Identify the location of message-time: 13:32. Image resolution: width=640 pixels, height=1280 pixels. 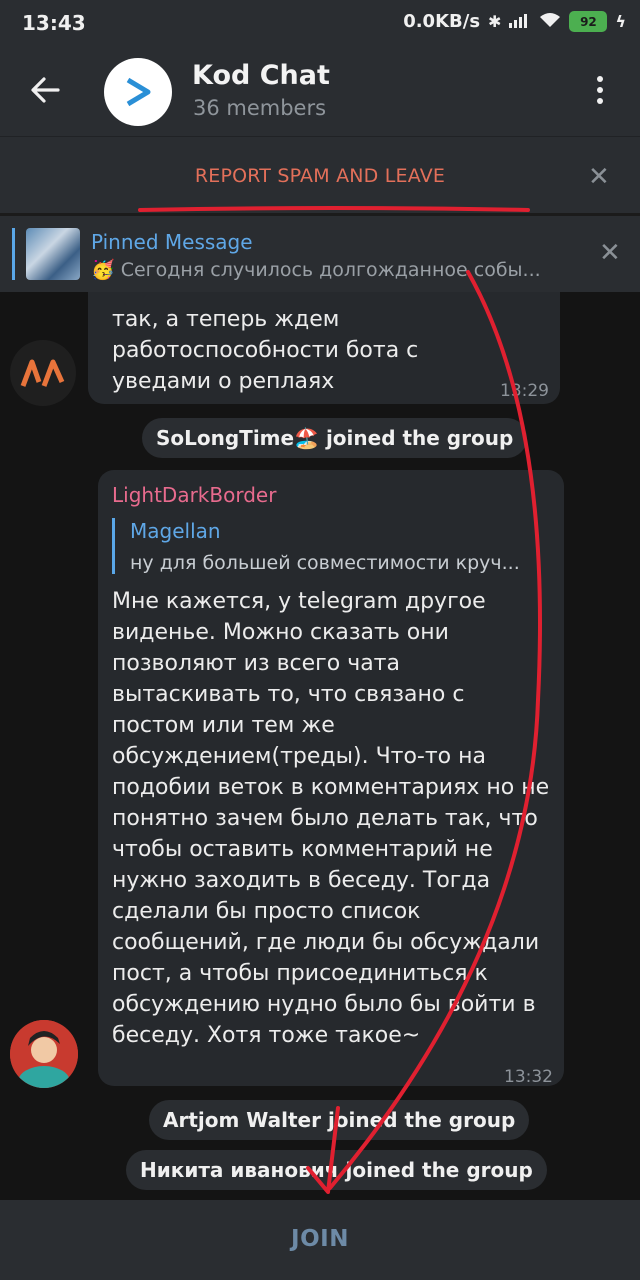
(528, 1077).